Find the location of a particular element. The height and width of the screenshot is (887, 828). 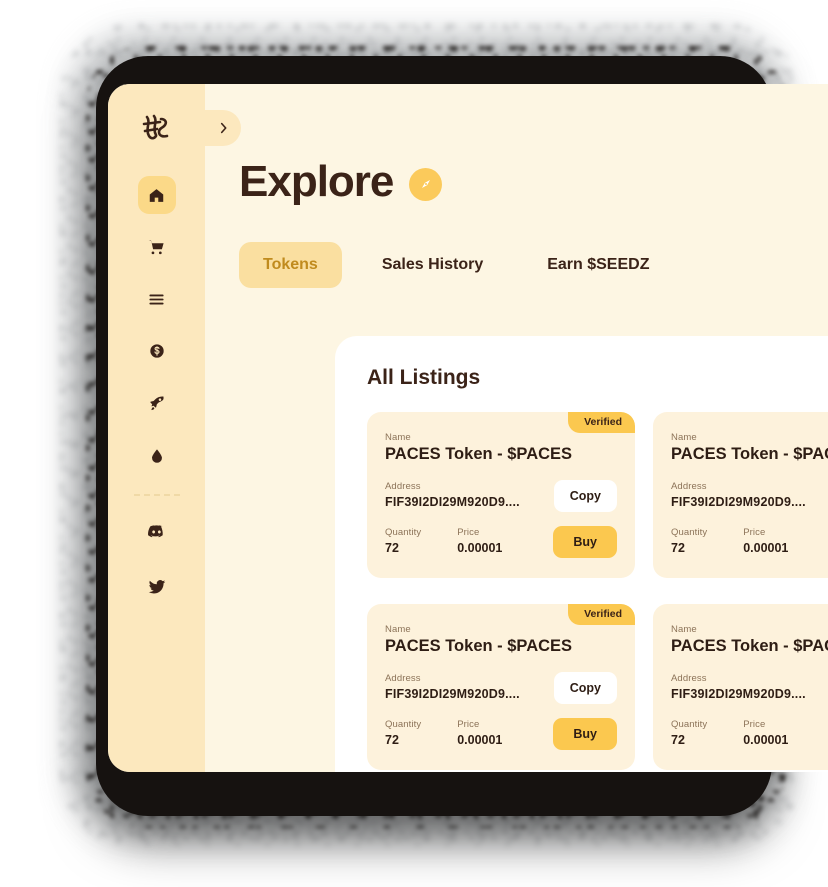

sidebar-item-listings is located at coordinates (157, 299).